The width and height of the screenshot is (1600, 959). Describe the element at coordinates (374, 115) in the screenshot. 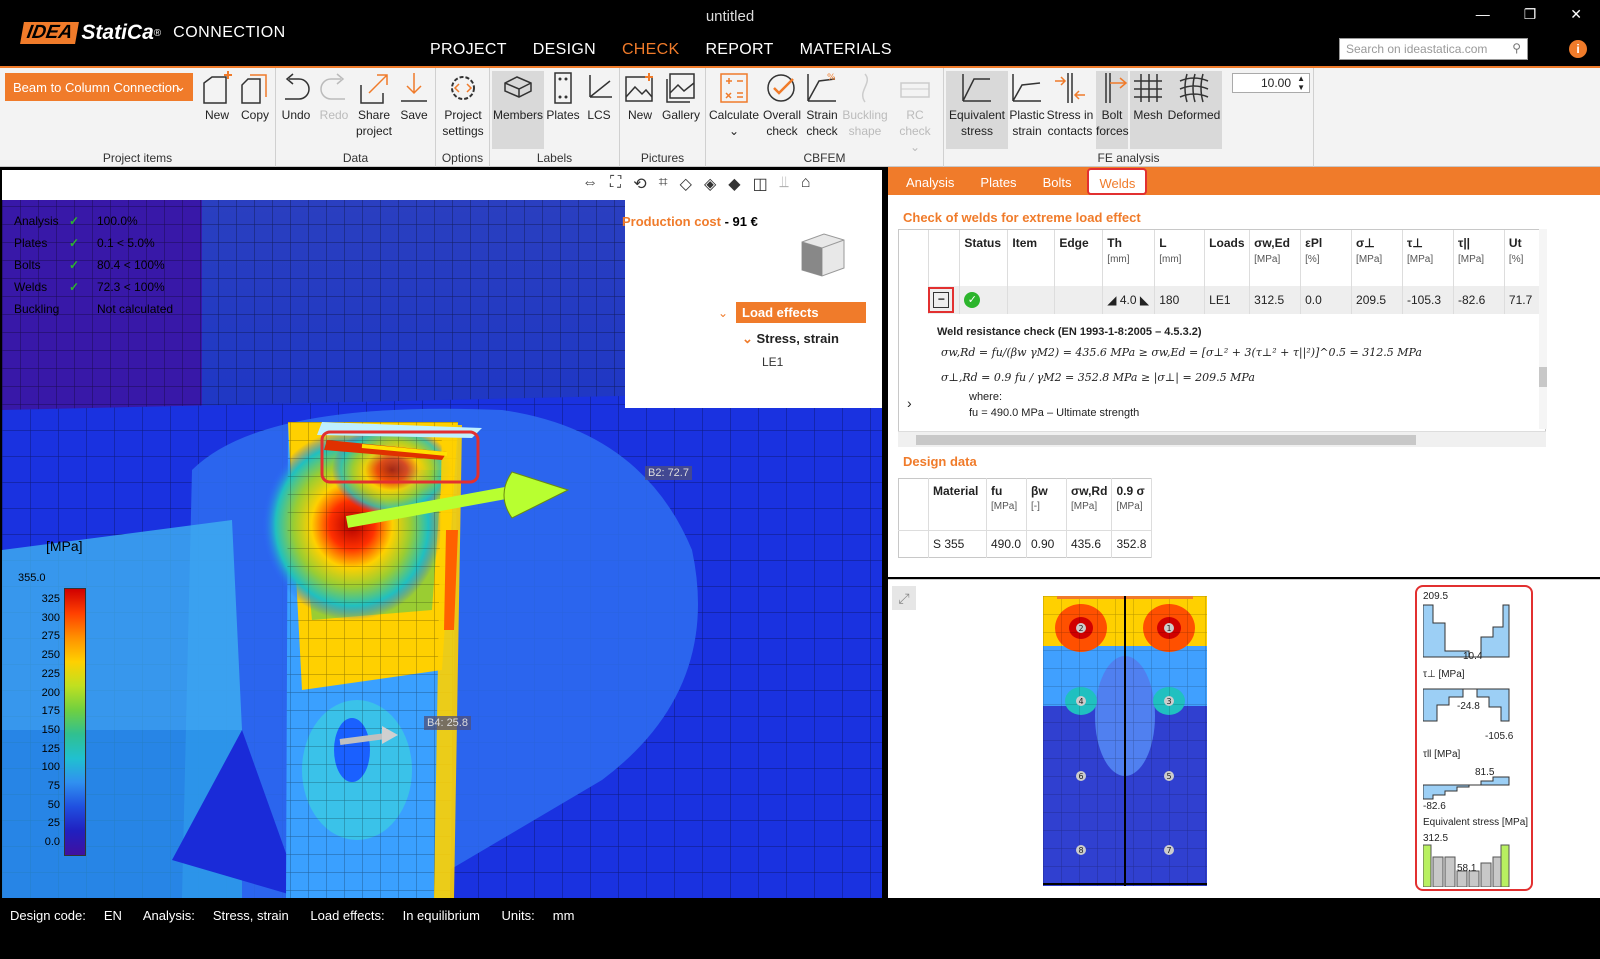

I see `share-label-1: Share` at that location.